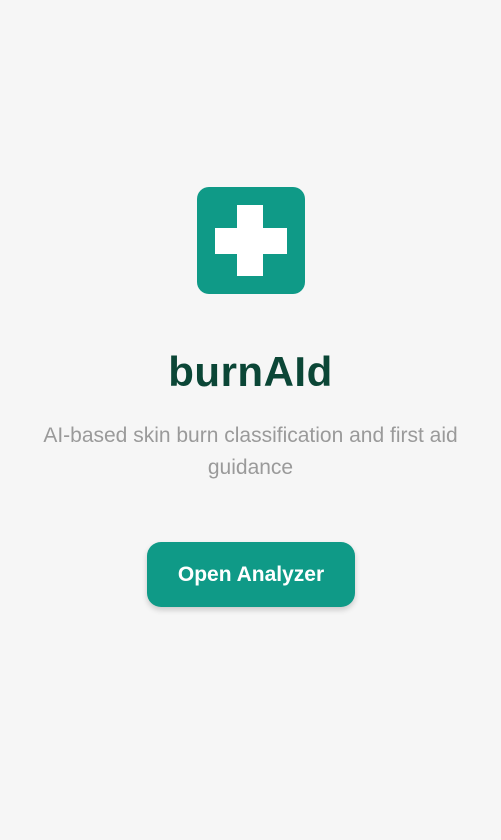 The width and height of the screenshot is (501, 840). I want to click on app-title: burnAId, so click(250, 371).